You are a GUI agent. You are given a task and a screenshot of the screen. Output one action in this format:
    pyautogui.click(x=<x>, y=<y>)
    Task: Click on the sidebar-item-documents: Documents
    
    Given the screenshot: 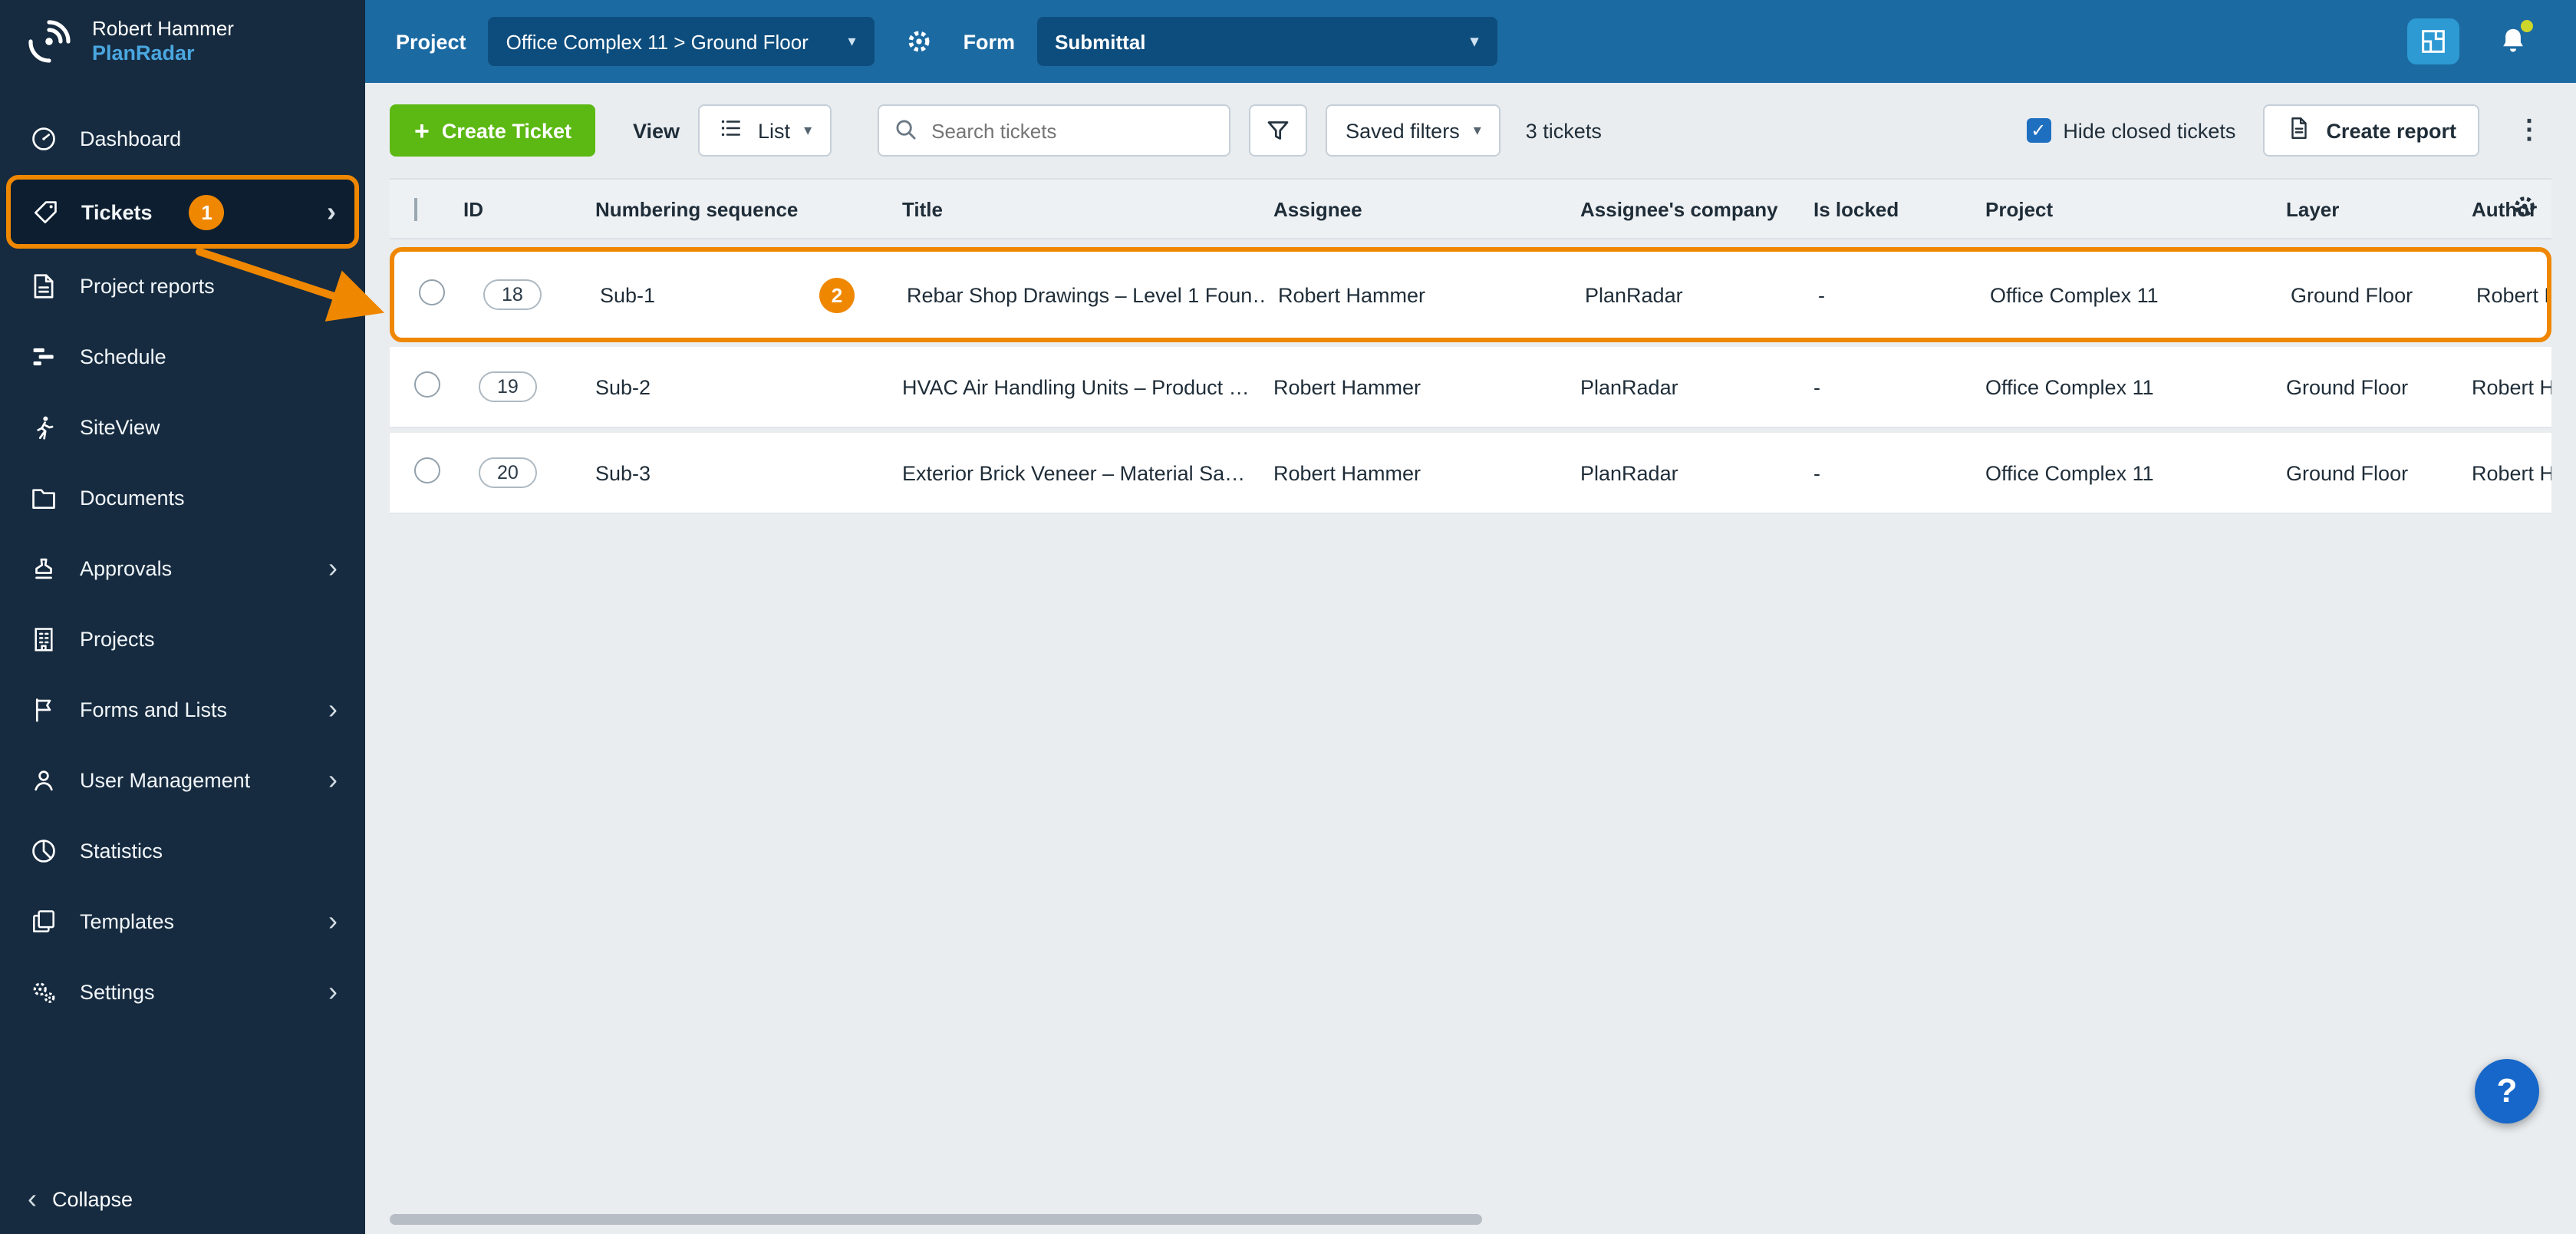 What is the action you would take?
    pyautogui.click(x=182, y=497)
    